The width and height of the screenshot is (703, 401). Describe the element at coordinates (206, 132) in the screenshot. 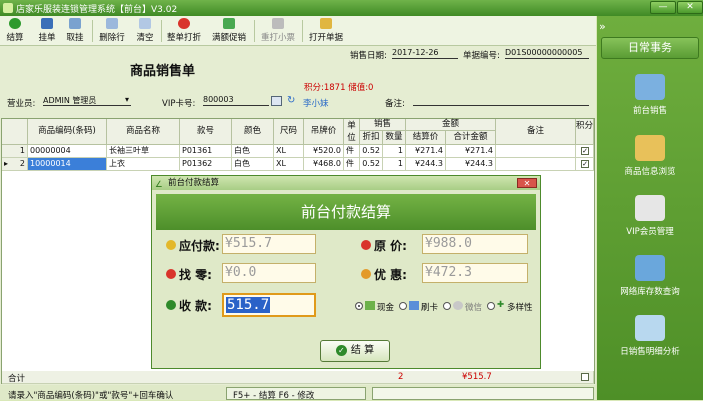

I see `col-header-style: 款号` at that location.